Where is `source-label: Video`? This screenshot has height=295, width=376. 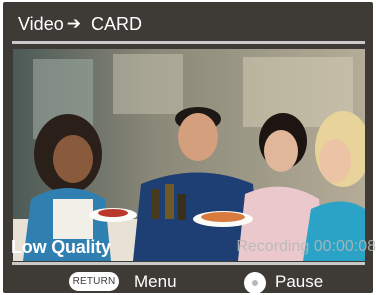
source-label: Video is located at coordinates (41, 23).